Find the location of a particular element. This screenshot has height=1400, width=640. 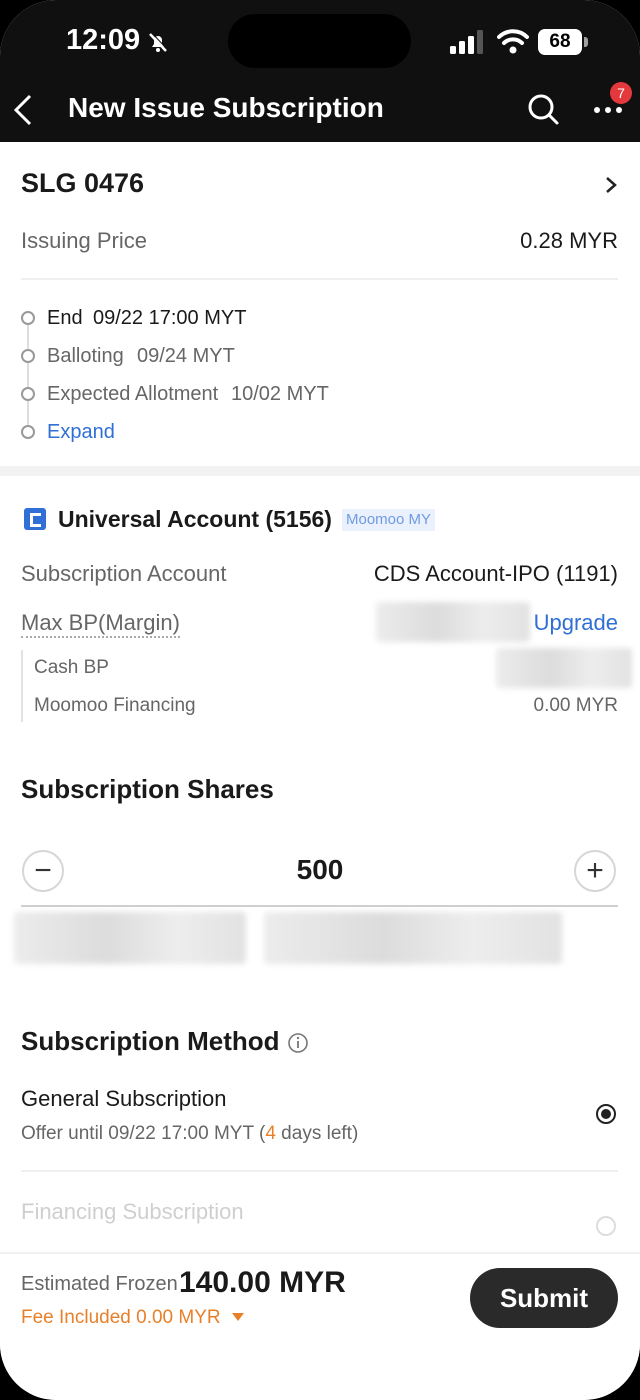

broker-tag: Moomoo MY is located at coordinates (389, 520).